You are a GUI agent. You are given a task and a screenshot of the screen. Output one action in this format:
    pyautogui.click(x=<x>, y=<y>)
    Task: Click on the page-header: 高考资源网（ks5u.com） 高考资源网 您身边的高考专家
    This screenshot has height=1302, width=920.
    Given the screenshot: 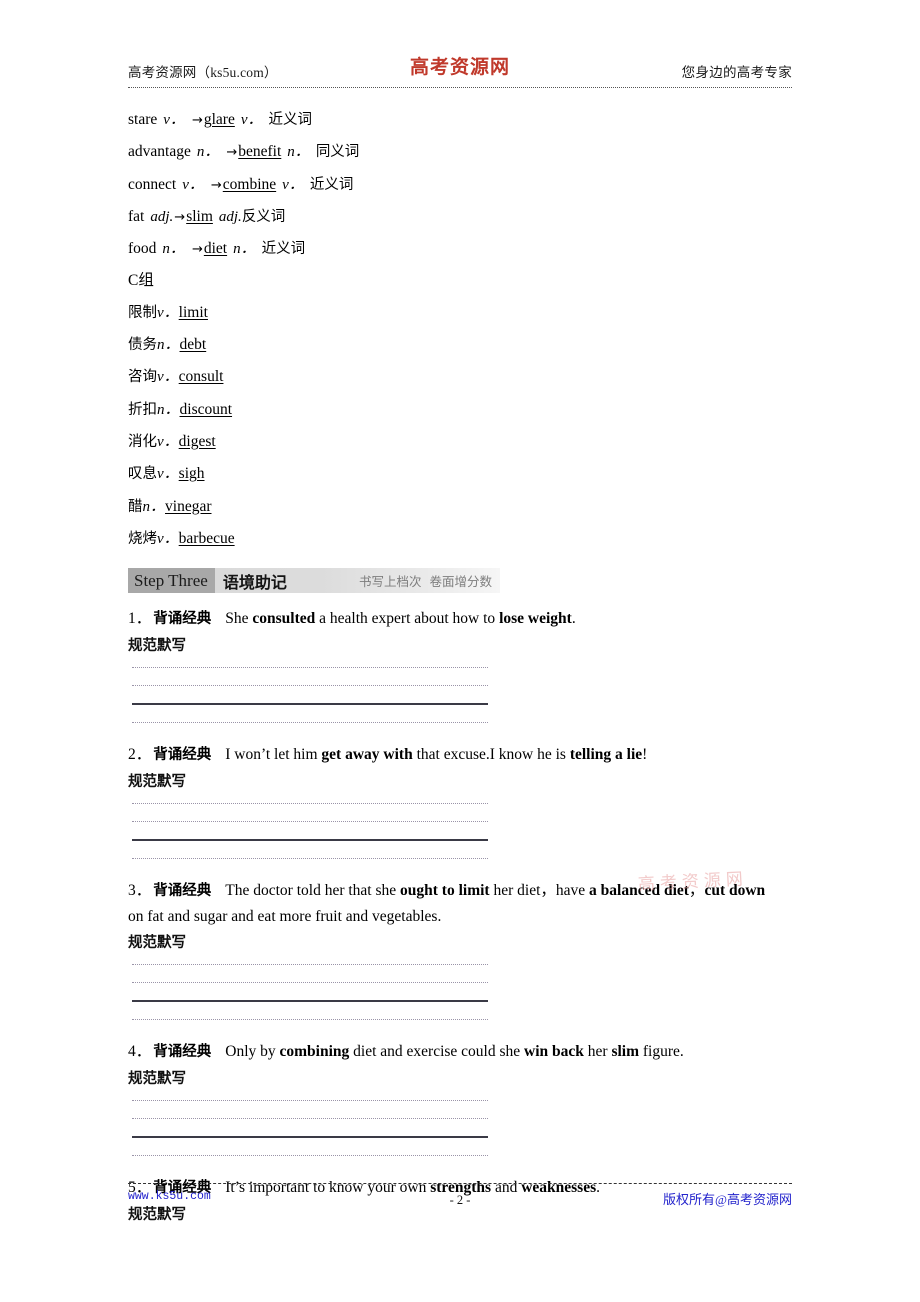 What is the action you would take?
    pyautogui.click(x=460, y=70)
    